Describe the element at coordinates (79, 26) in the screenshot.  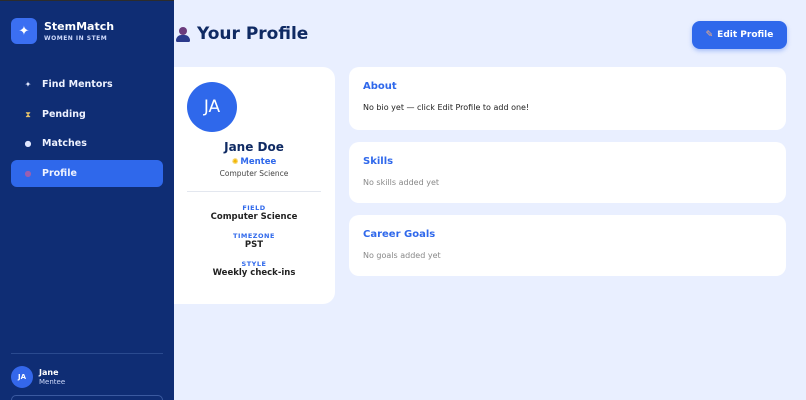
I see `brand-name: StemMatch` at that location.